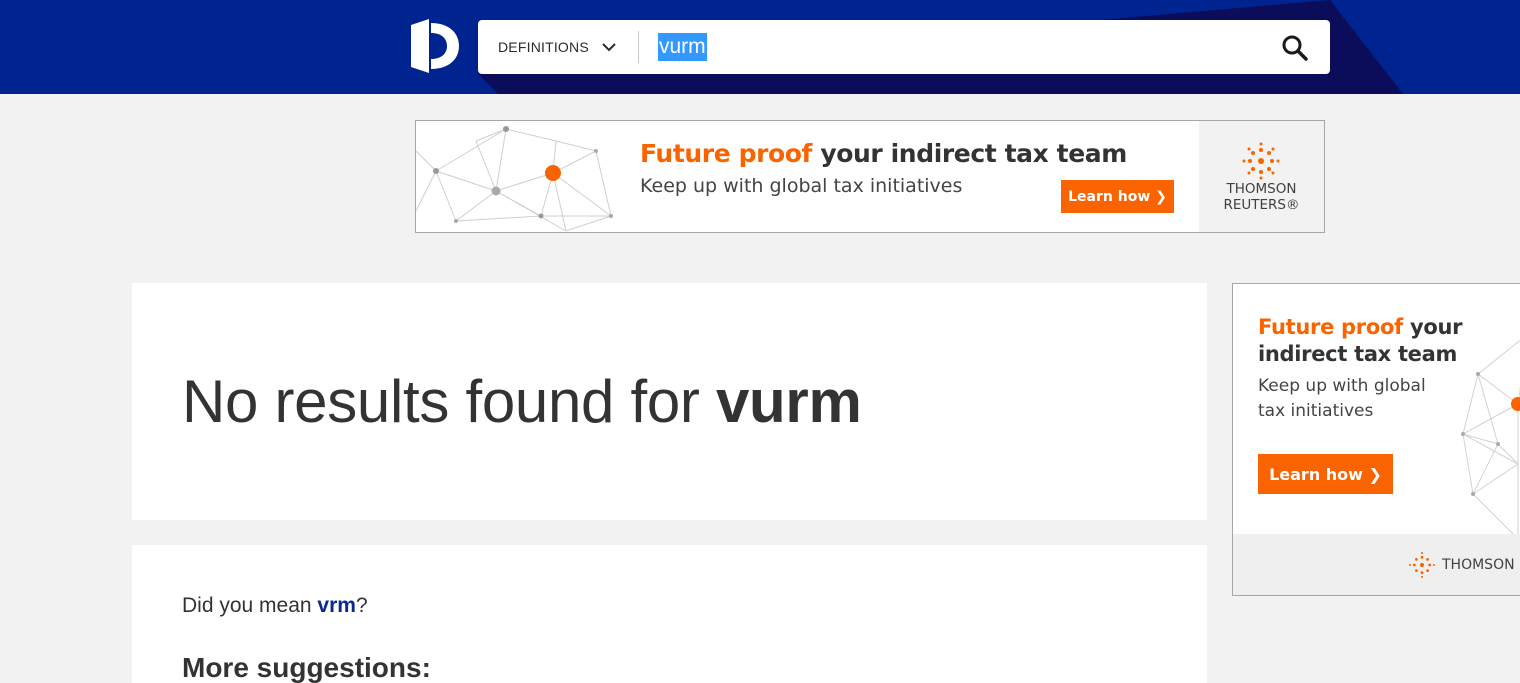  Describe the element at coordinates (543, 47) in the screenshot. I see `dropdown-label: DEFINITIONS` at that location.